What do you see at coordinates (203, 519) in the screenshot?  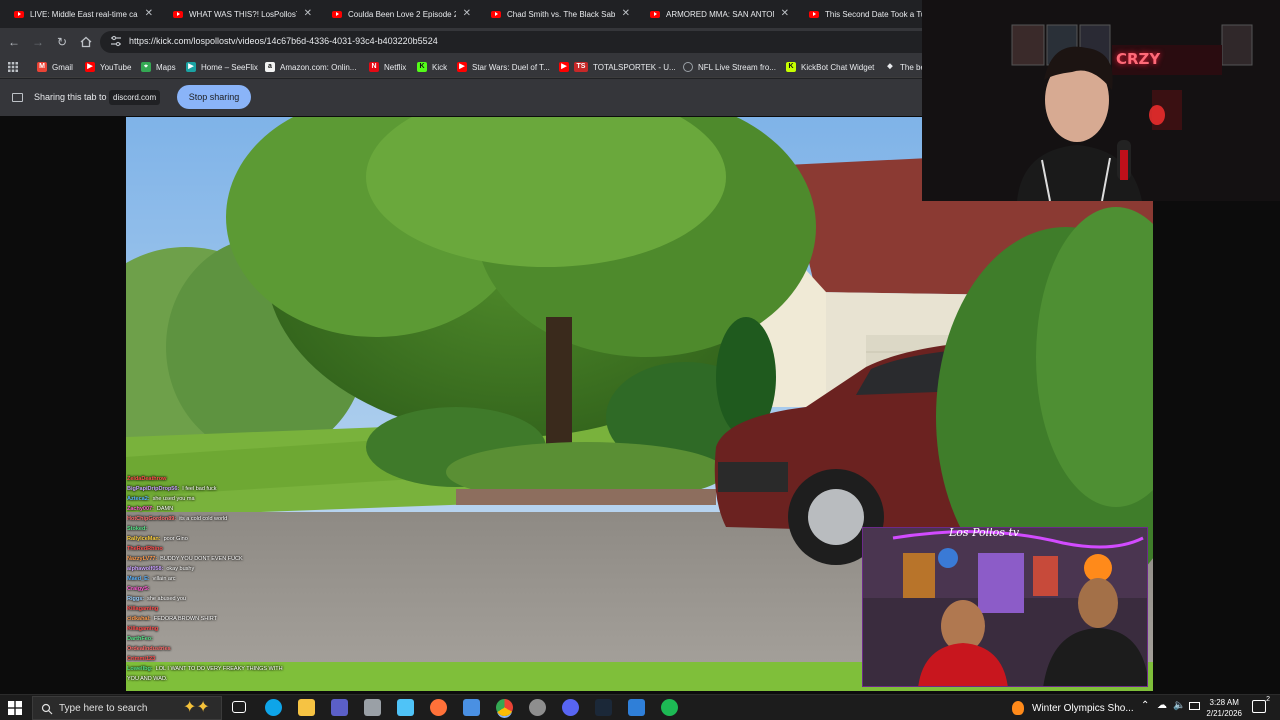 I see `chat-text: its a cold cold world` at bounding box center [203, 519].